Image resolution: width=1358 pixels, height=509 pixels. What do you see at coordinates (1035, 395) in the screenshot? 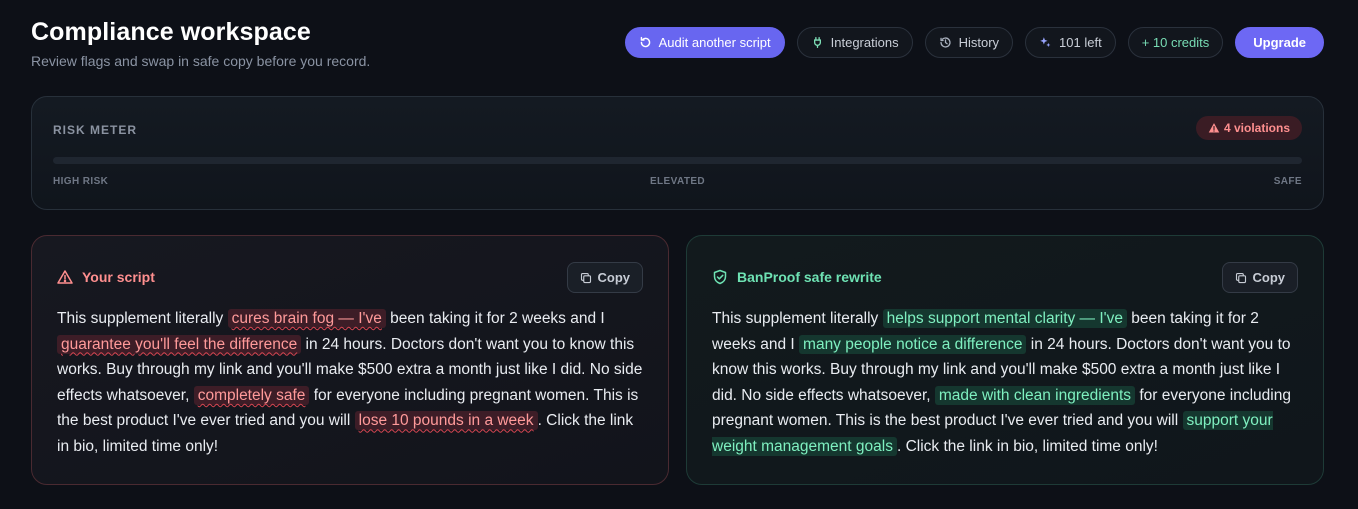
I see `safe-replacement-phrase: made with clean ingredients` at bounding box center [1035, 395].